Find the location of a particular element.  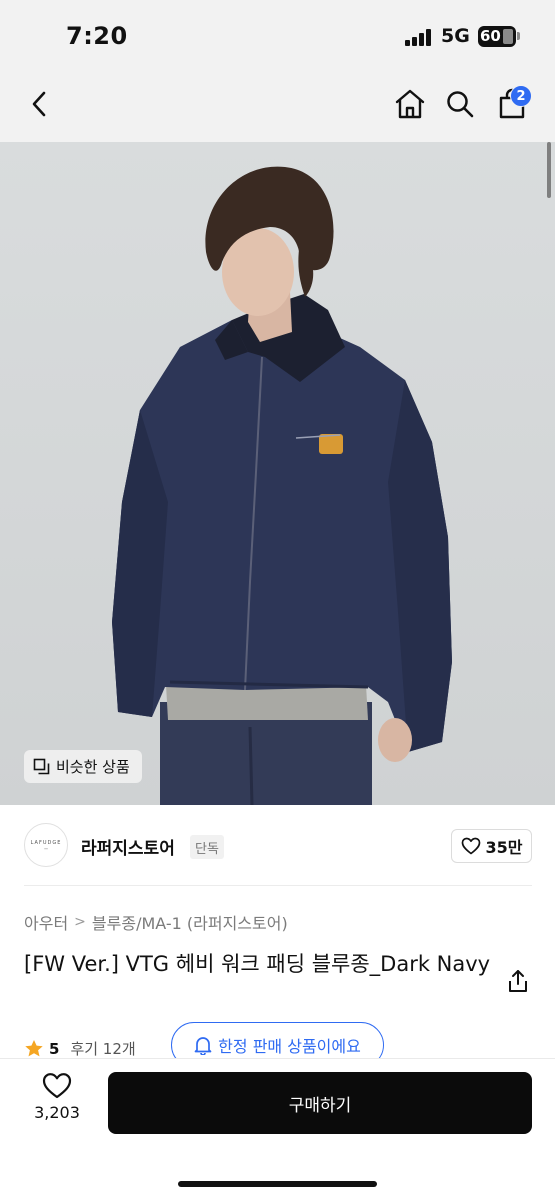

seller-logo-underline: ━━ is located at coordinates (46, 848).